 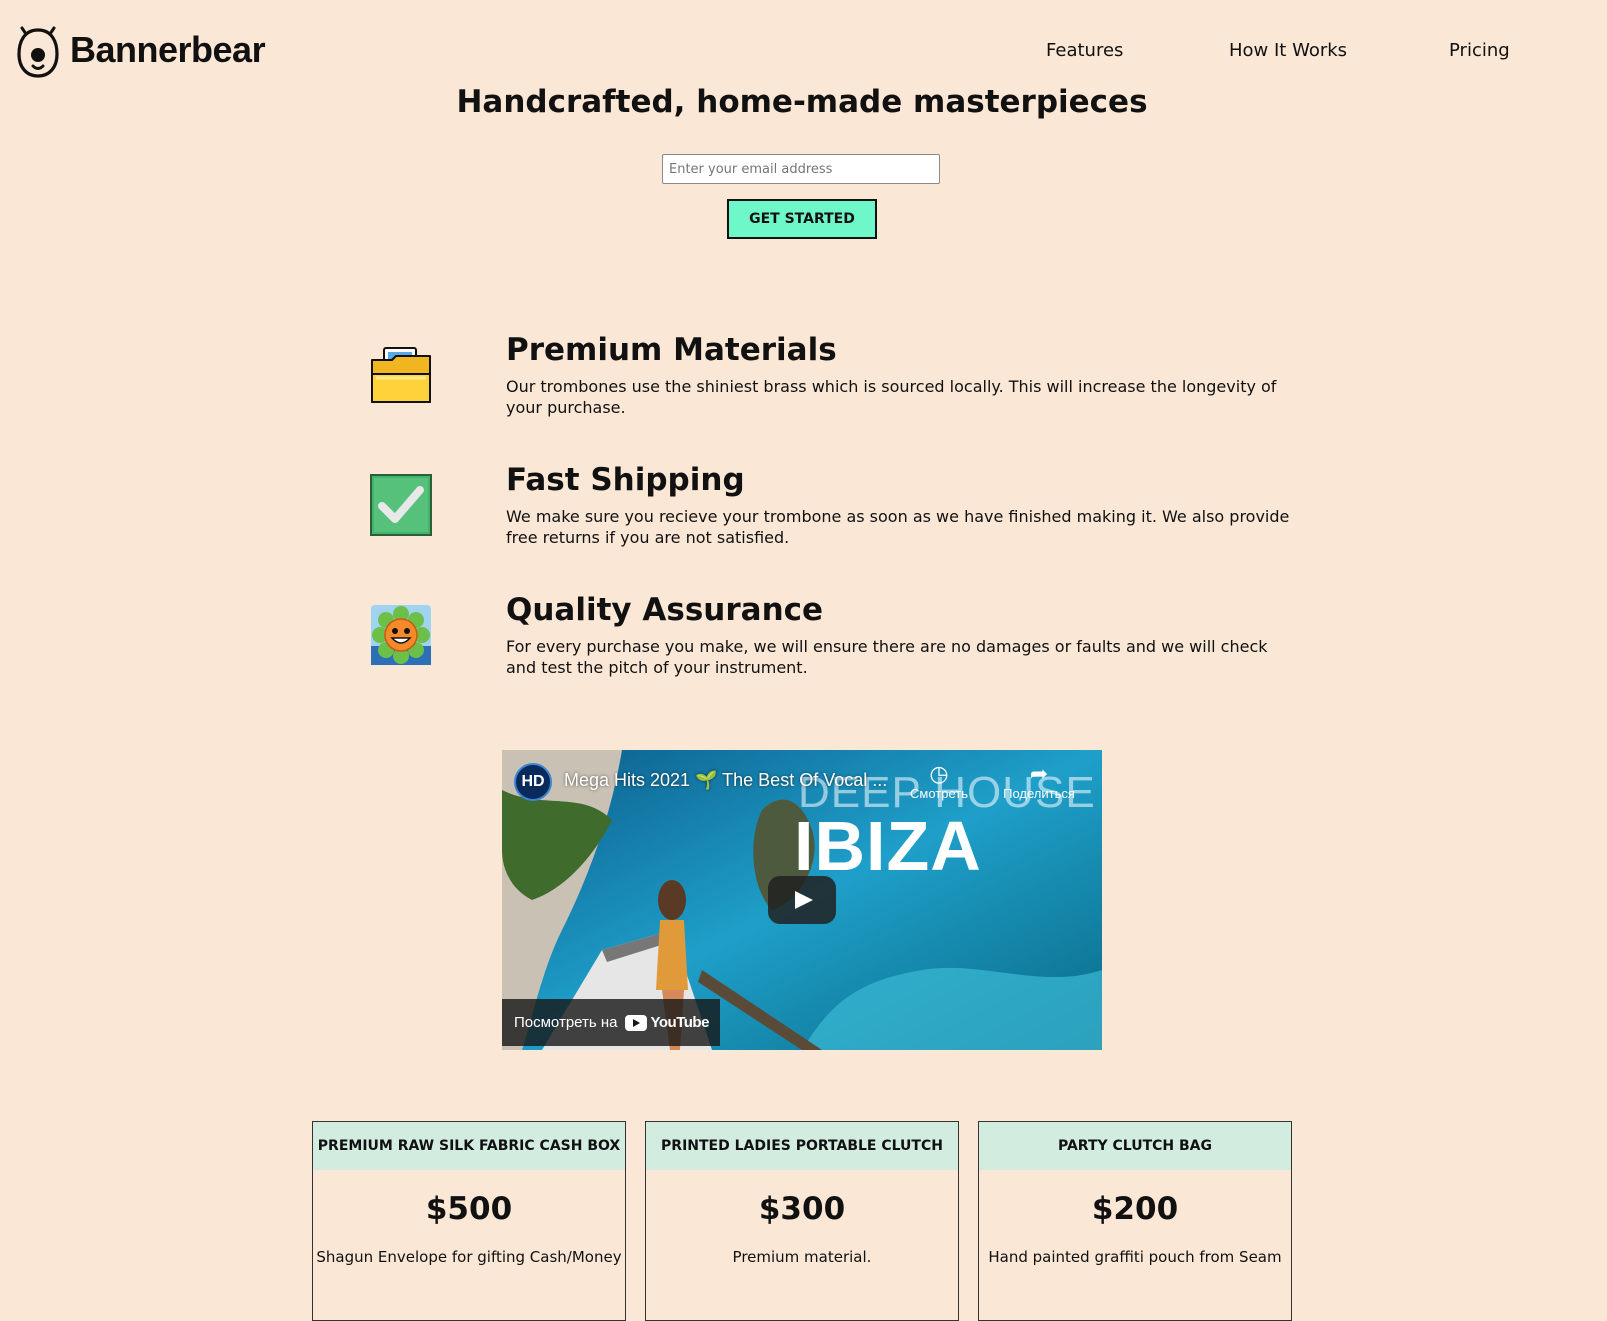 What do you see at coordinates (801, 169) in the screenshot?
I see `email-input` at bounding box center [801, 169].